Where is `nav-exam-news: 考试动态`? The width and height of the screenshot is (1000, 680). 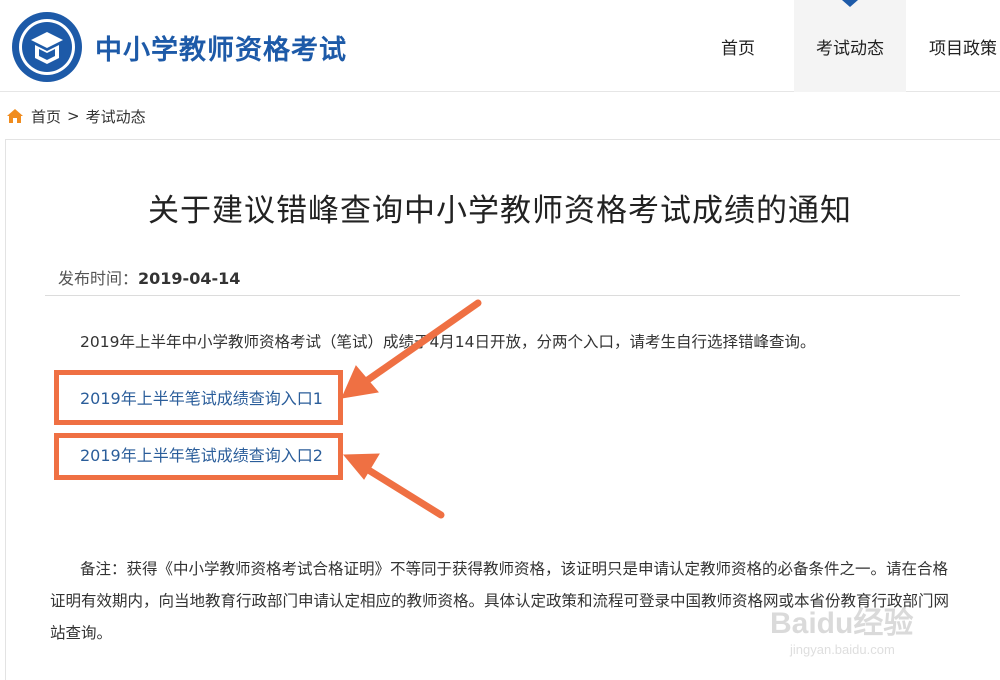
nav-exam-news: 考试动态 is located at coordinates (850, 46).